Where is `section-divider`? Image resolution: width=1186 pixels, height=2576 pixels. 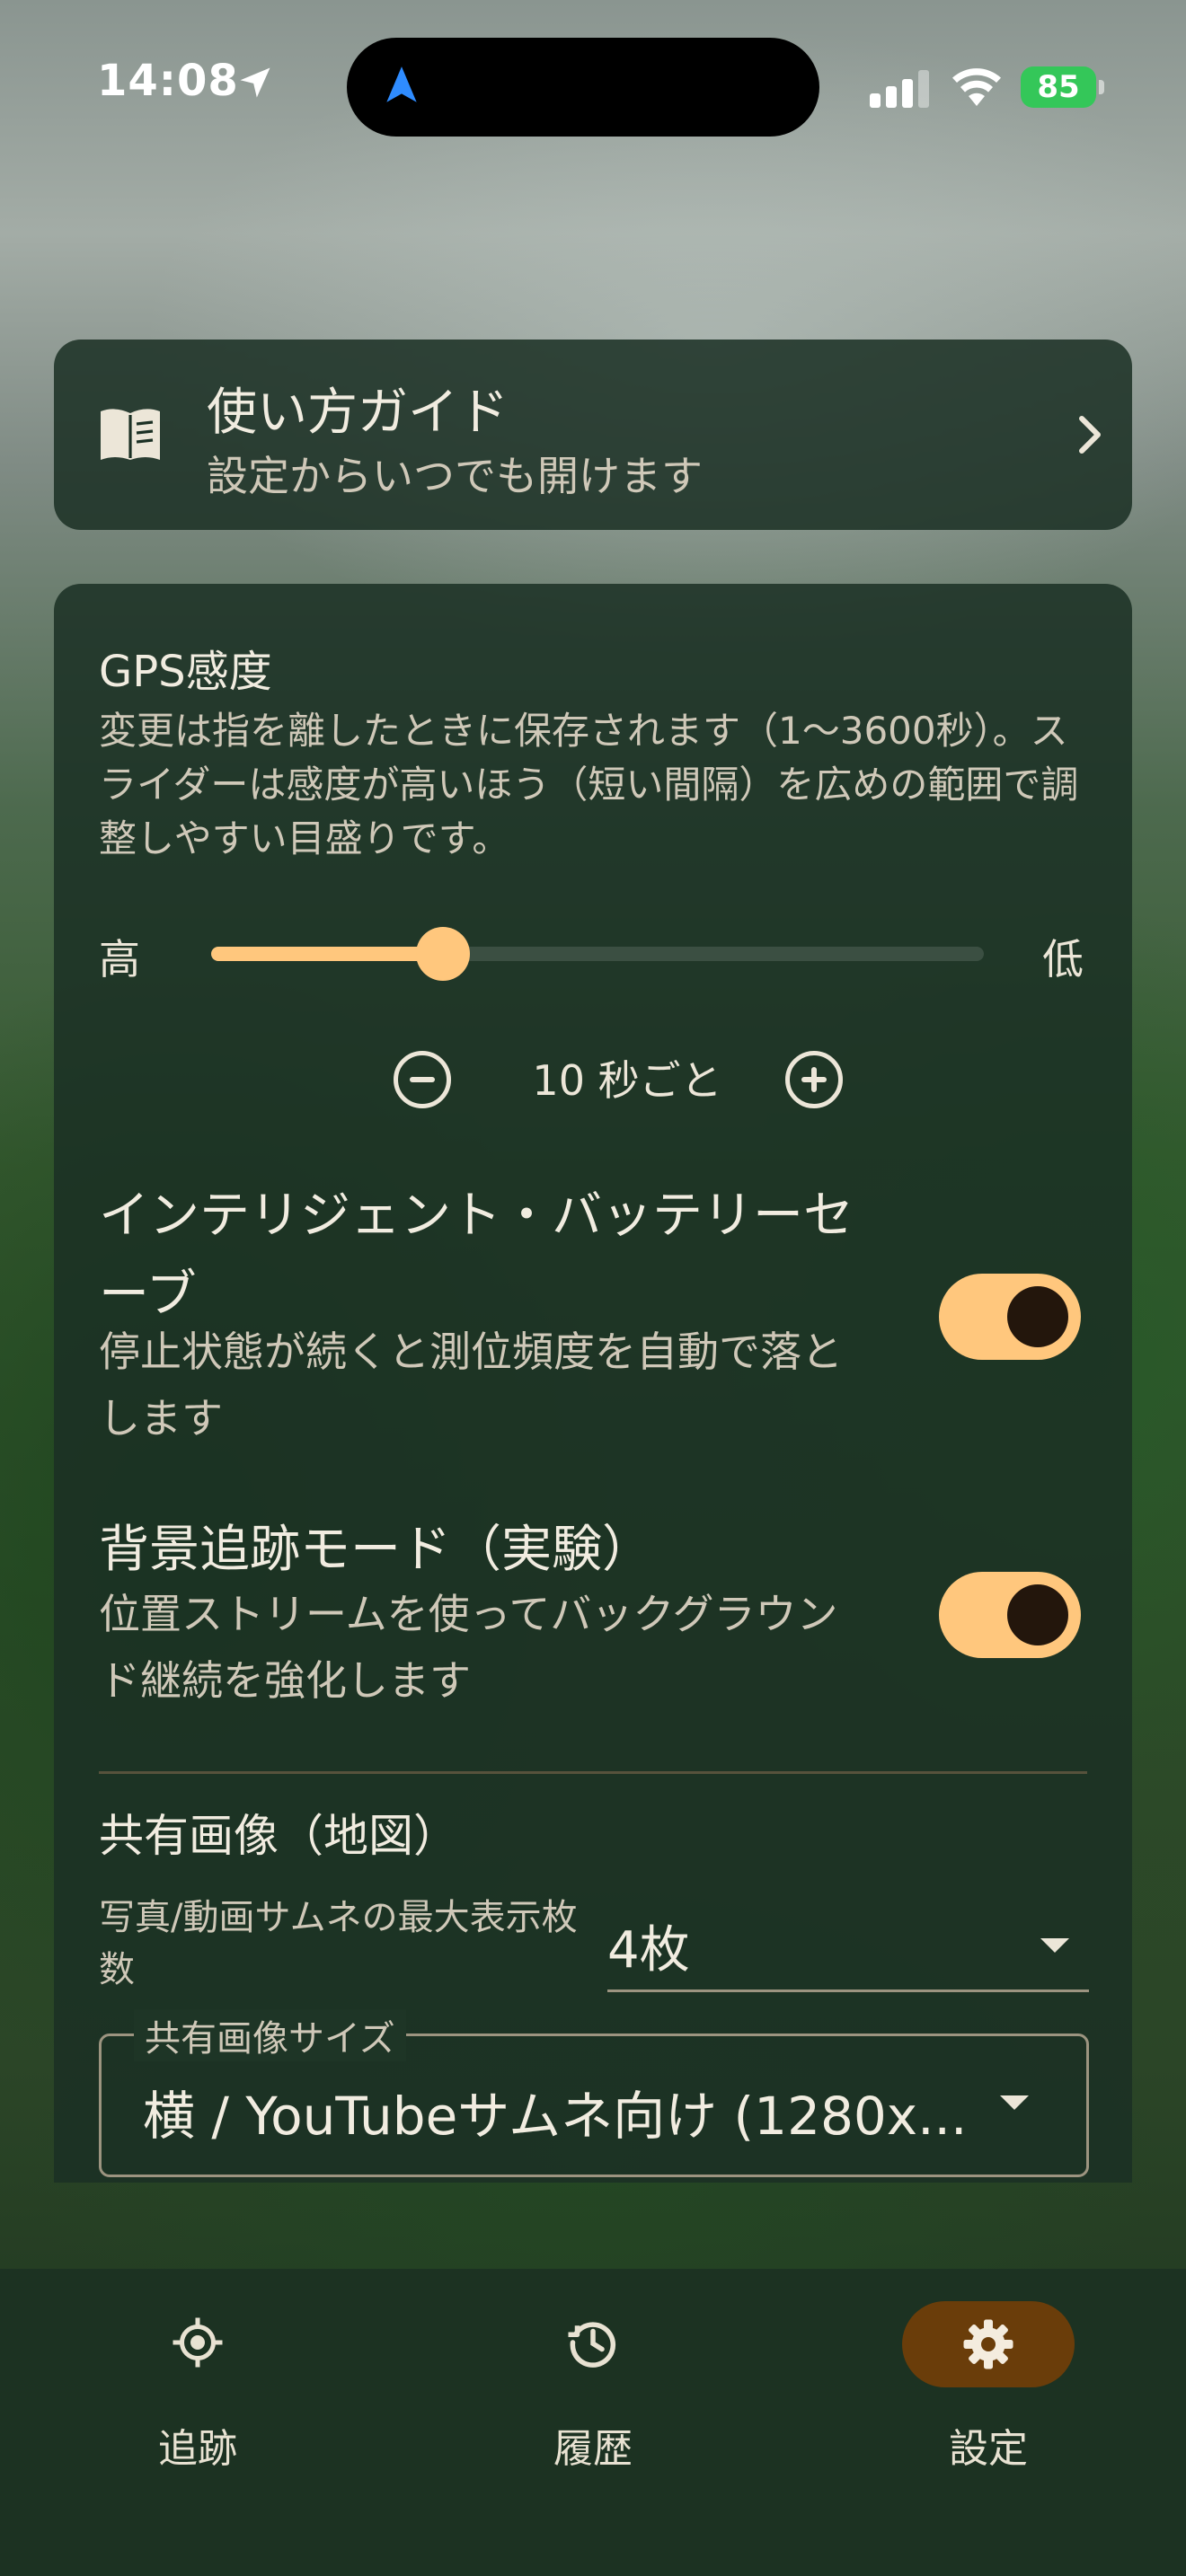 section-divider is located at coordinates (593, 1772).